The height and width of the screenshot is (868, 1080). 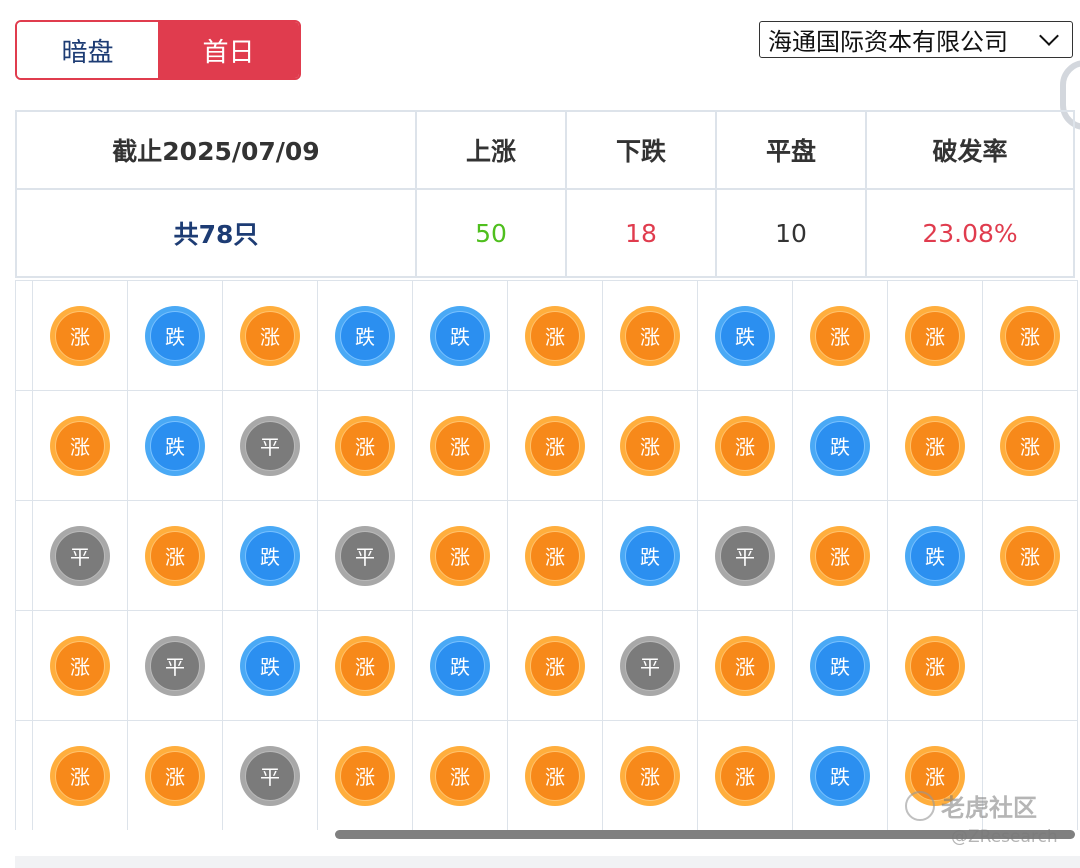 I want to click on down-count: 18, so click(x=641, y=233).